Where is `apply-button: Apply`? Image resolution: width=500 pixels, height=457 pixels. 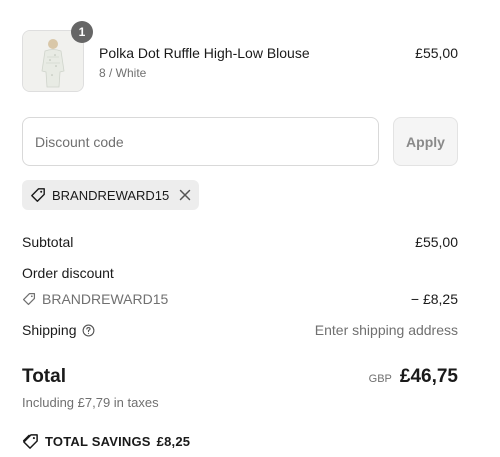
apply-button: Apply is located at coordinates (425, 141).